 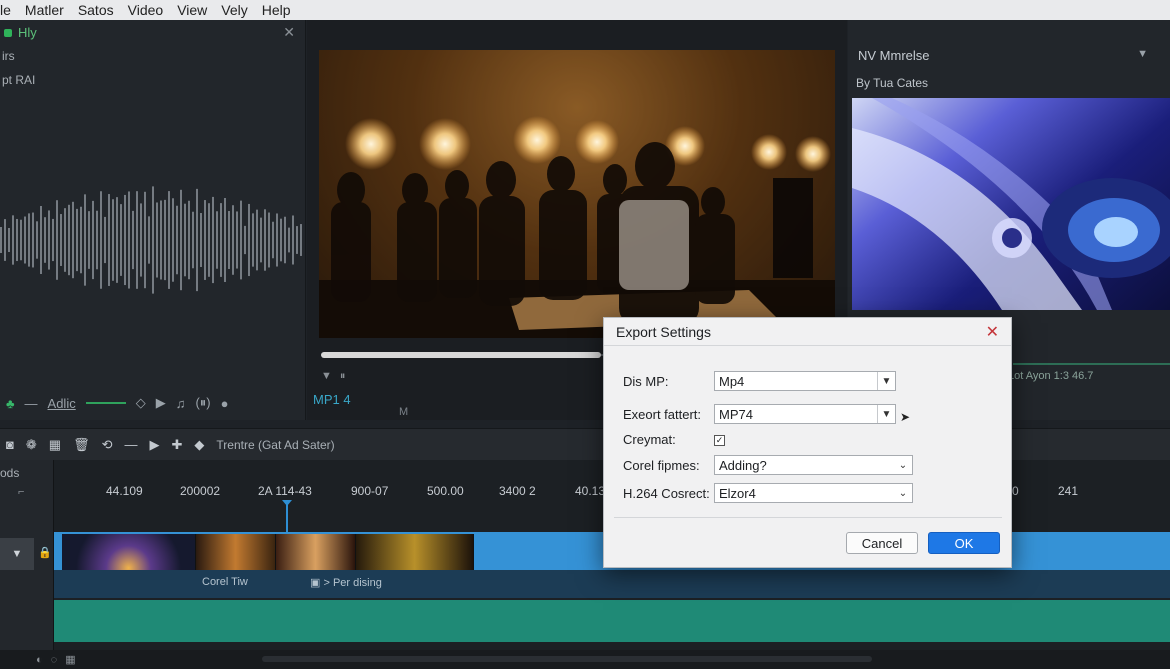 What do you see at coordinates (894, 55) in the screenshot?
I see `source-title: NV Mmrelse` at bounding box center [894, 55].